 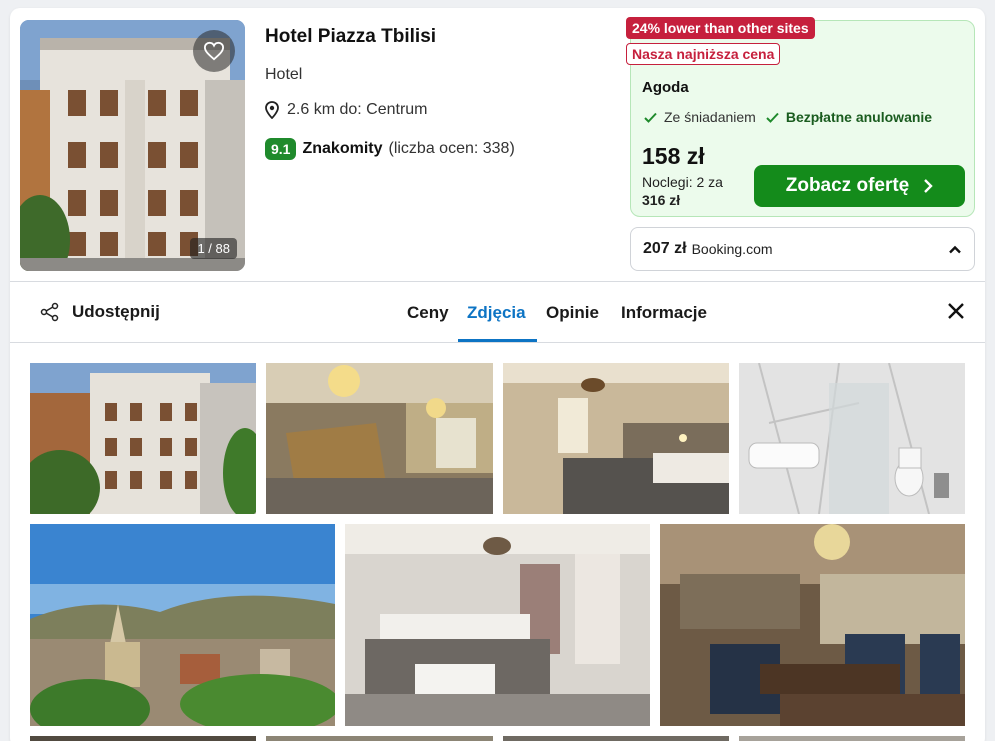 I want to click on offer-features: Ze śniadaniem Bezpłatne anulowanie, so click(x=788, y=117).